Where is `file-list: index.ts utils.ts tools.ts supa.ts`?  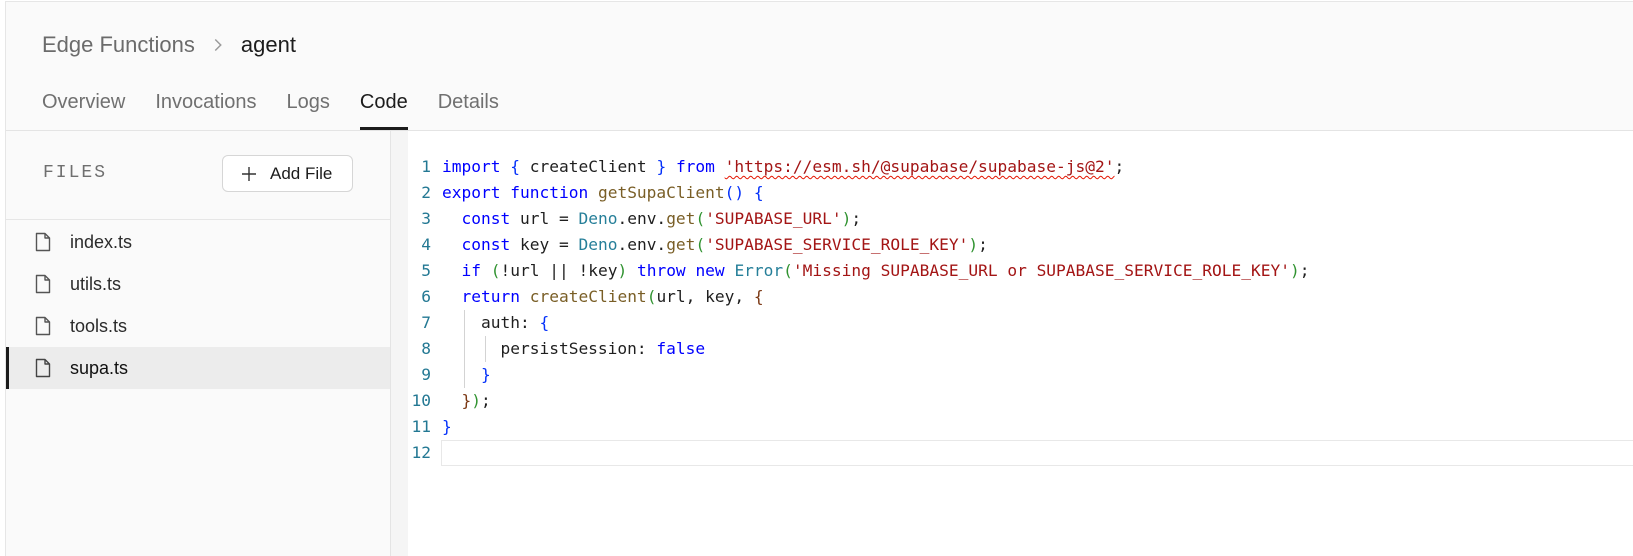 file-list: index.ts utils.ts tools.ts supa.ts is located at coordinates (198, 304).